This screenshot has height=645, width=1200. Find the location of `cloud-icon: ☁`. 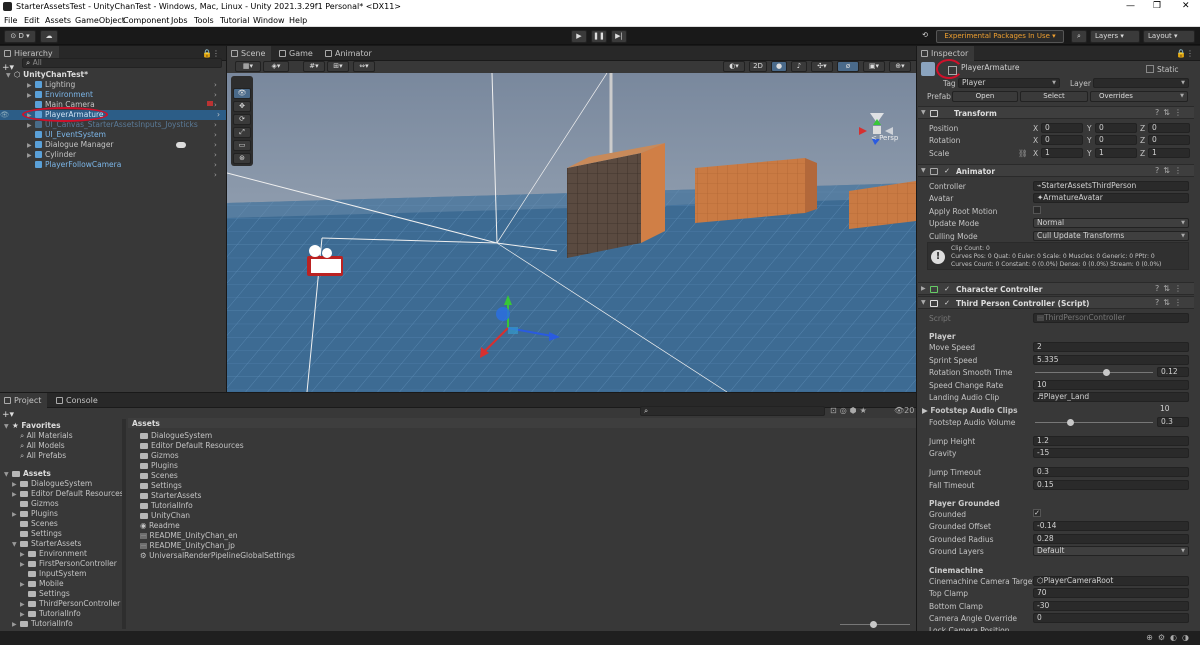

cloud-icon: ☁ is located at coordinates (49, 36).